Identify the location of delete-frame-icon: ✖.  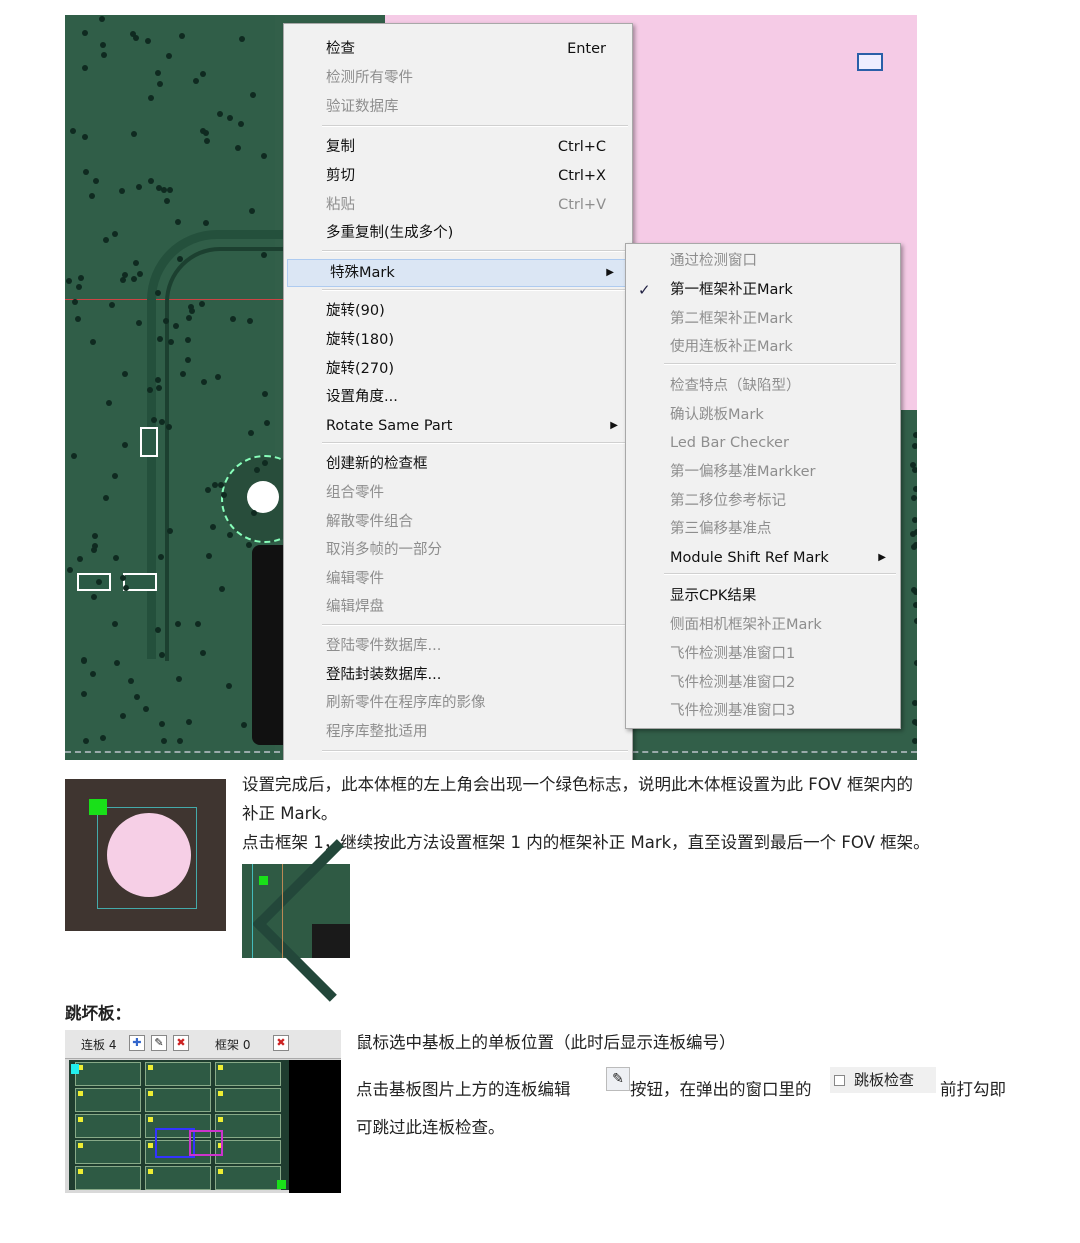
(281, 1043).